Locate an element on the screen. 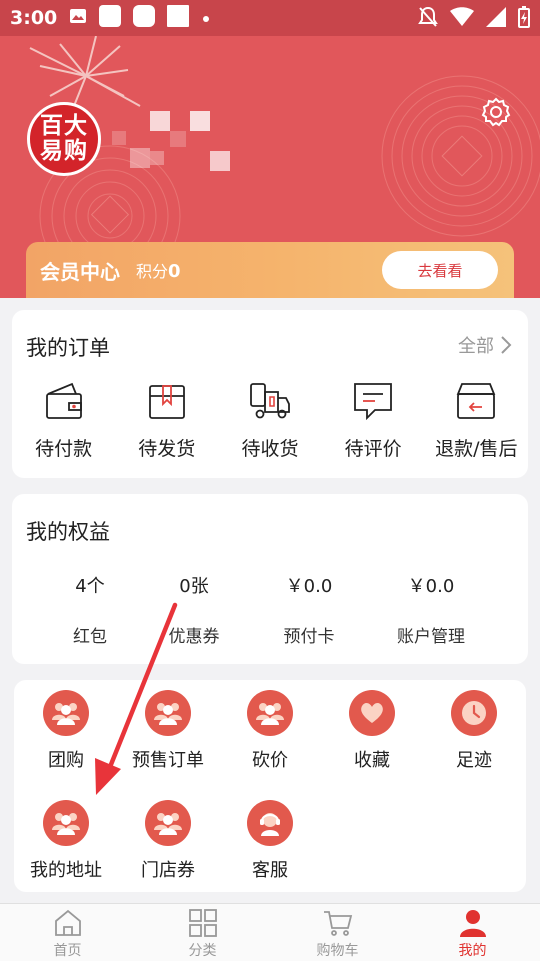  order-item-label: 待付款 is located at coordinates (64, 449).